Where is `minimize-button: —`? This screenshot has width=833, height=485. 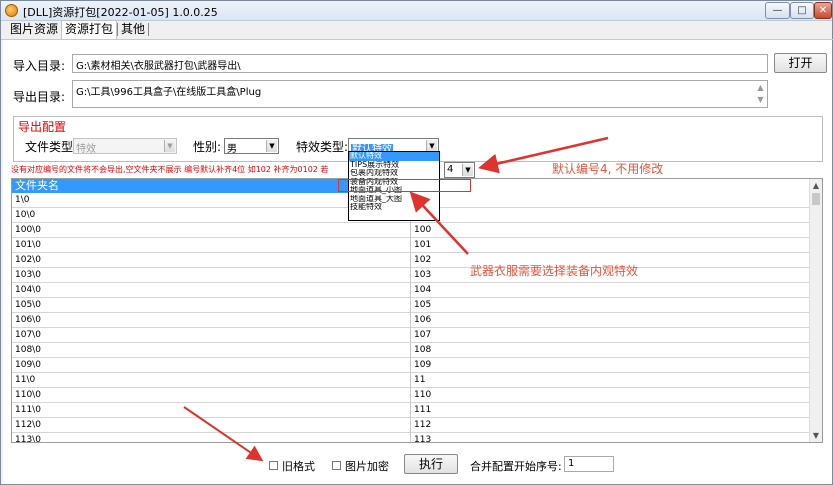
minimize-button: — is located at coordinates (777, 10).